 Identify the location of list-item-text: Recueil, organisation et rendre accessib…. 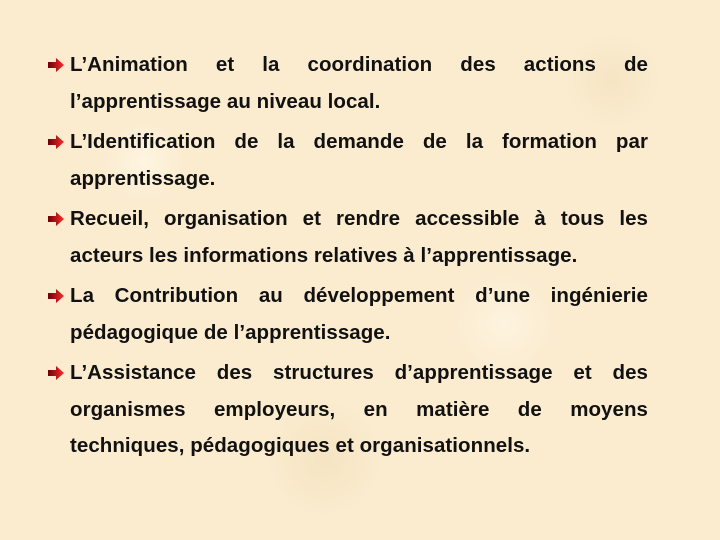
(359, 237).